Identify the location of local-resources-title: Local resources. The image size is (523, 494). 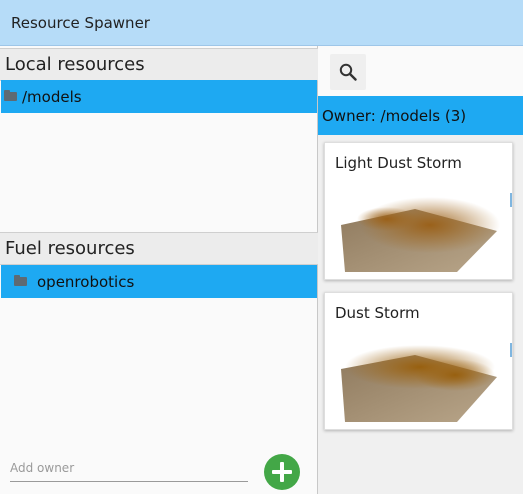
(75, 64).